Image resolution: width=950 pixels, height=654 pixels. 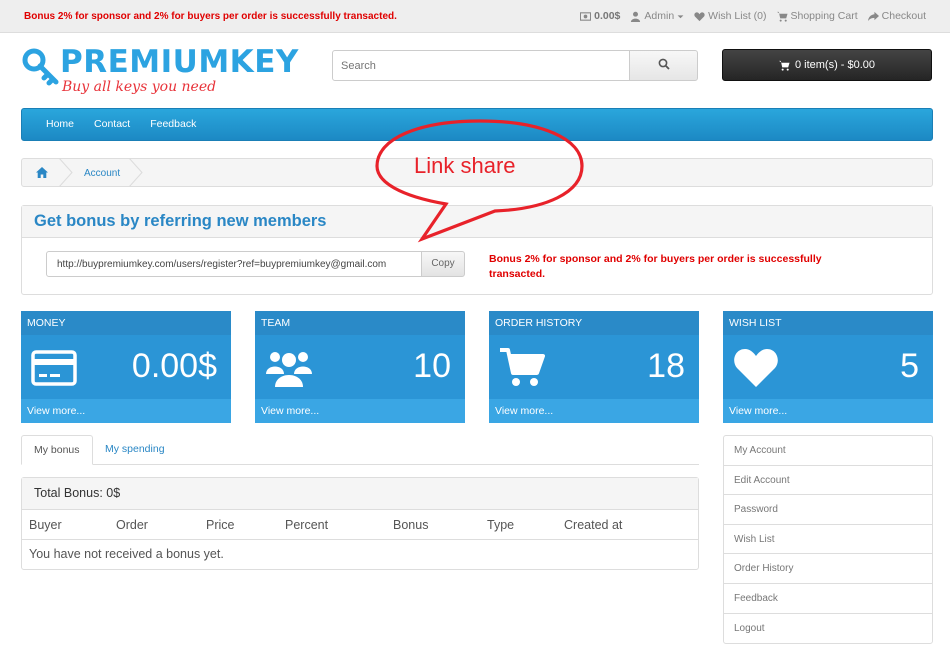 What do you see at coordinates (139, 87) in the screenshot?
I see `logo-tagline: Buy all keys you need` at bounding box center [139, 87].